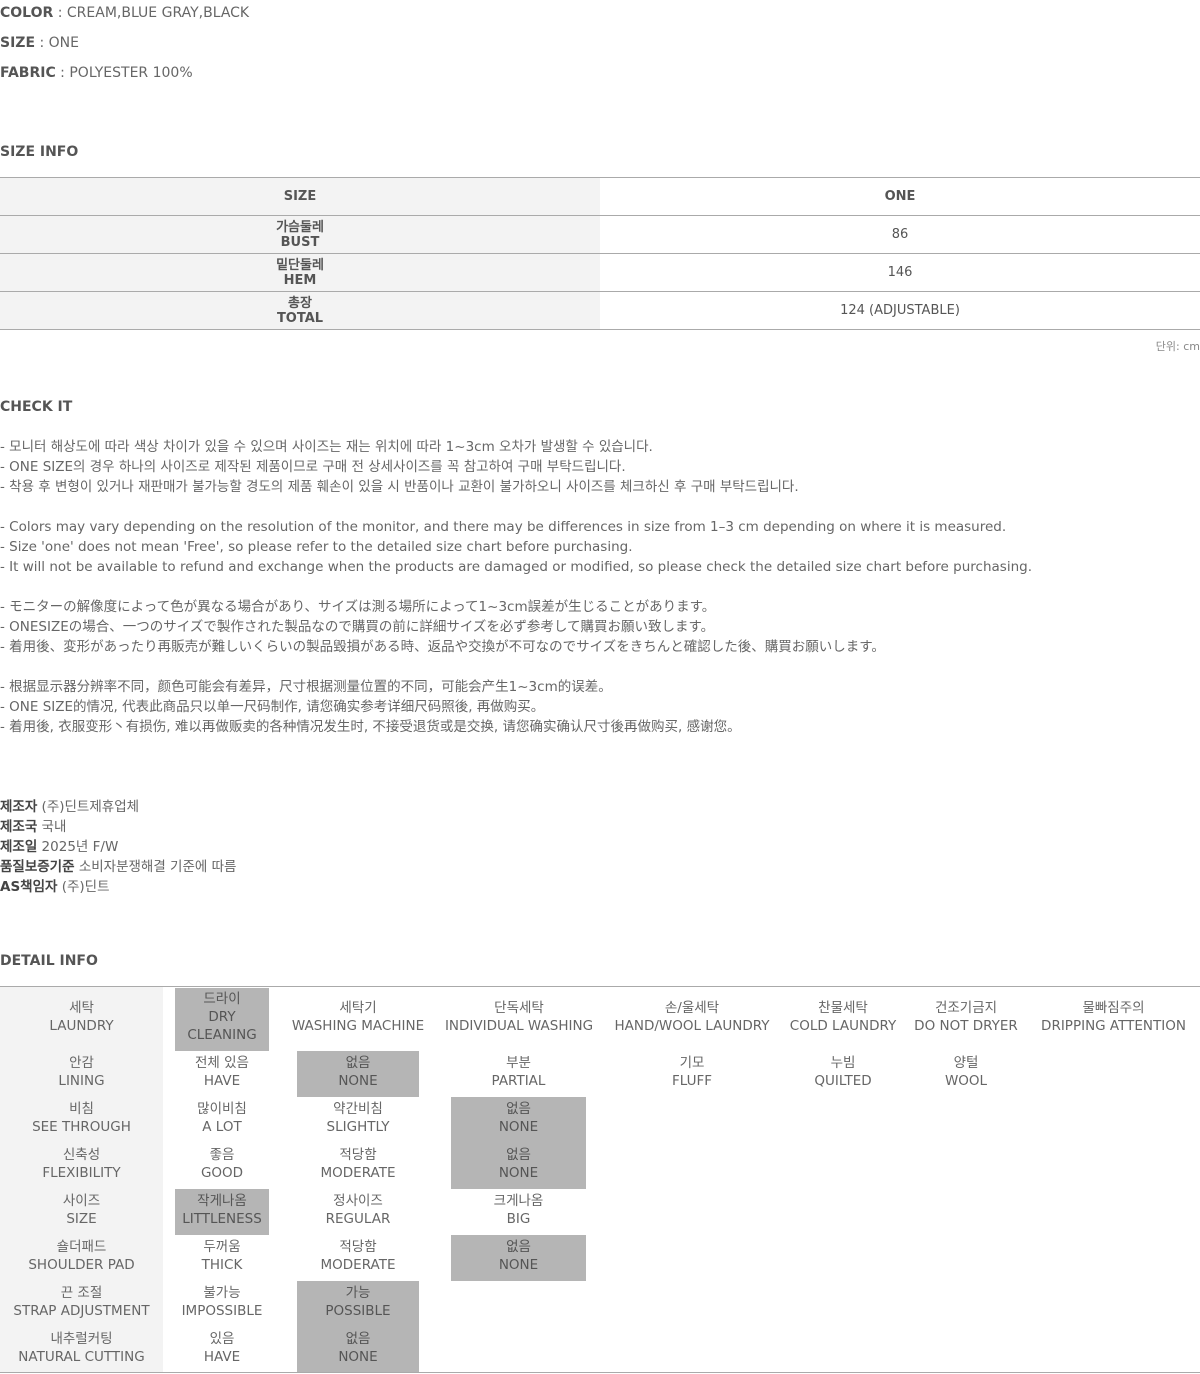 This screenshot has width=1200, height=1374. I want to click on maker-line: 제조국 국내, so click(118, 827).